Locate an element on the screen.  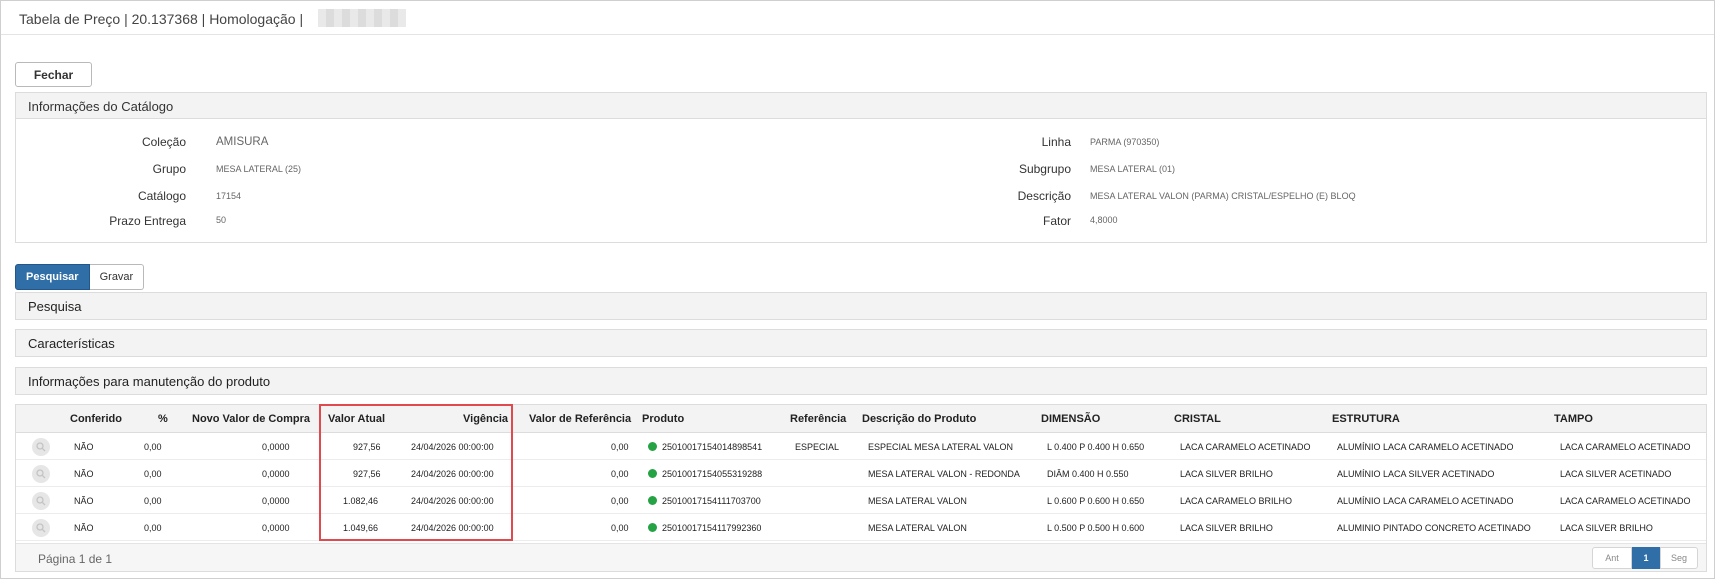
cell-tampo: LACA SILVER BRILHO is located at coordinates (1606, 528).